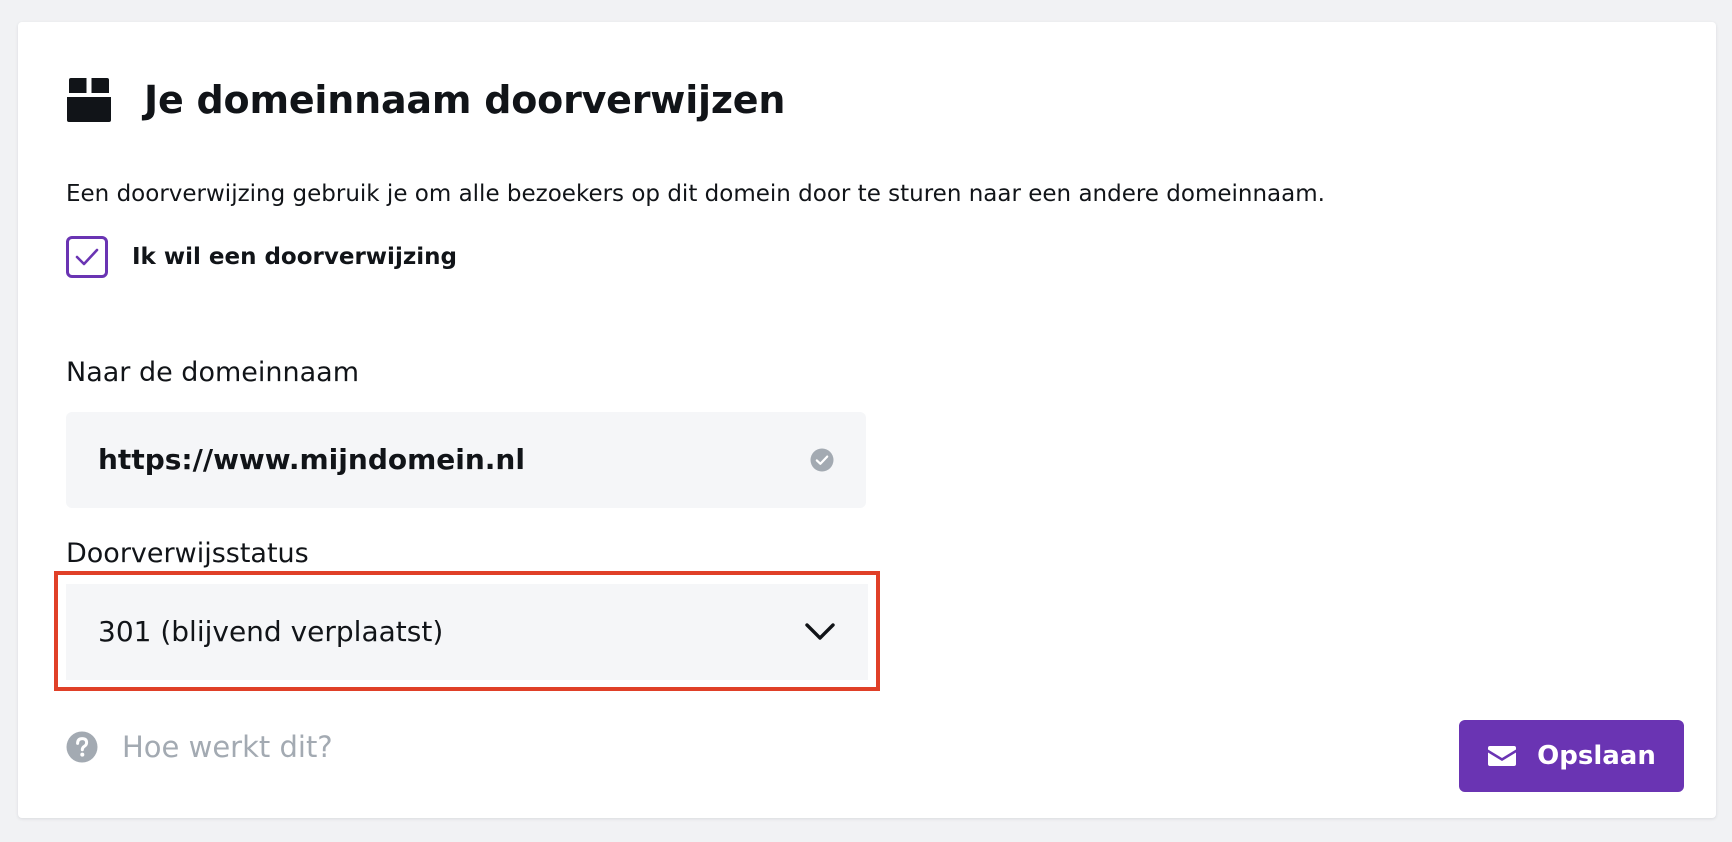 This screenshot has height=842, width=1732. Describe the element at coordinates (89, 100) in the screenshot. I see `box-icon` at that location.